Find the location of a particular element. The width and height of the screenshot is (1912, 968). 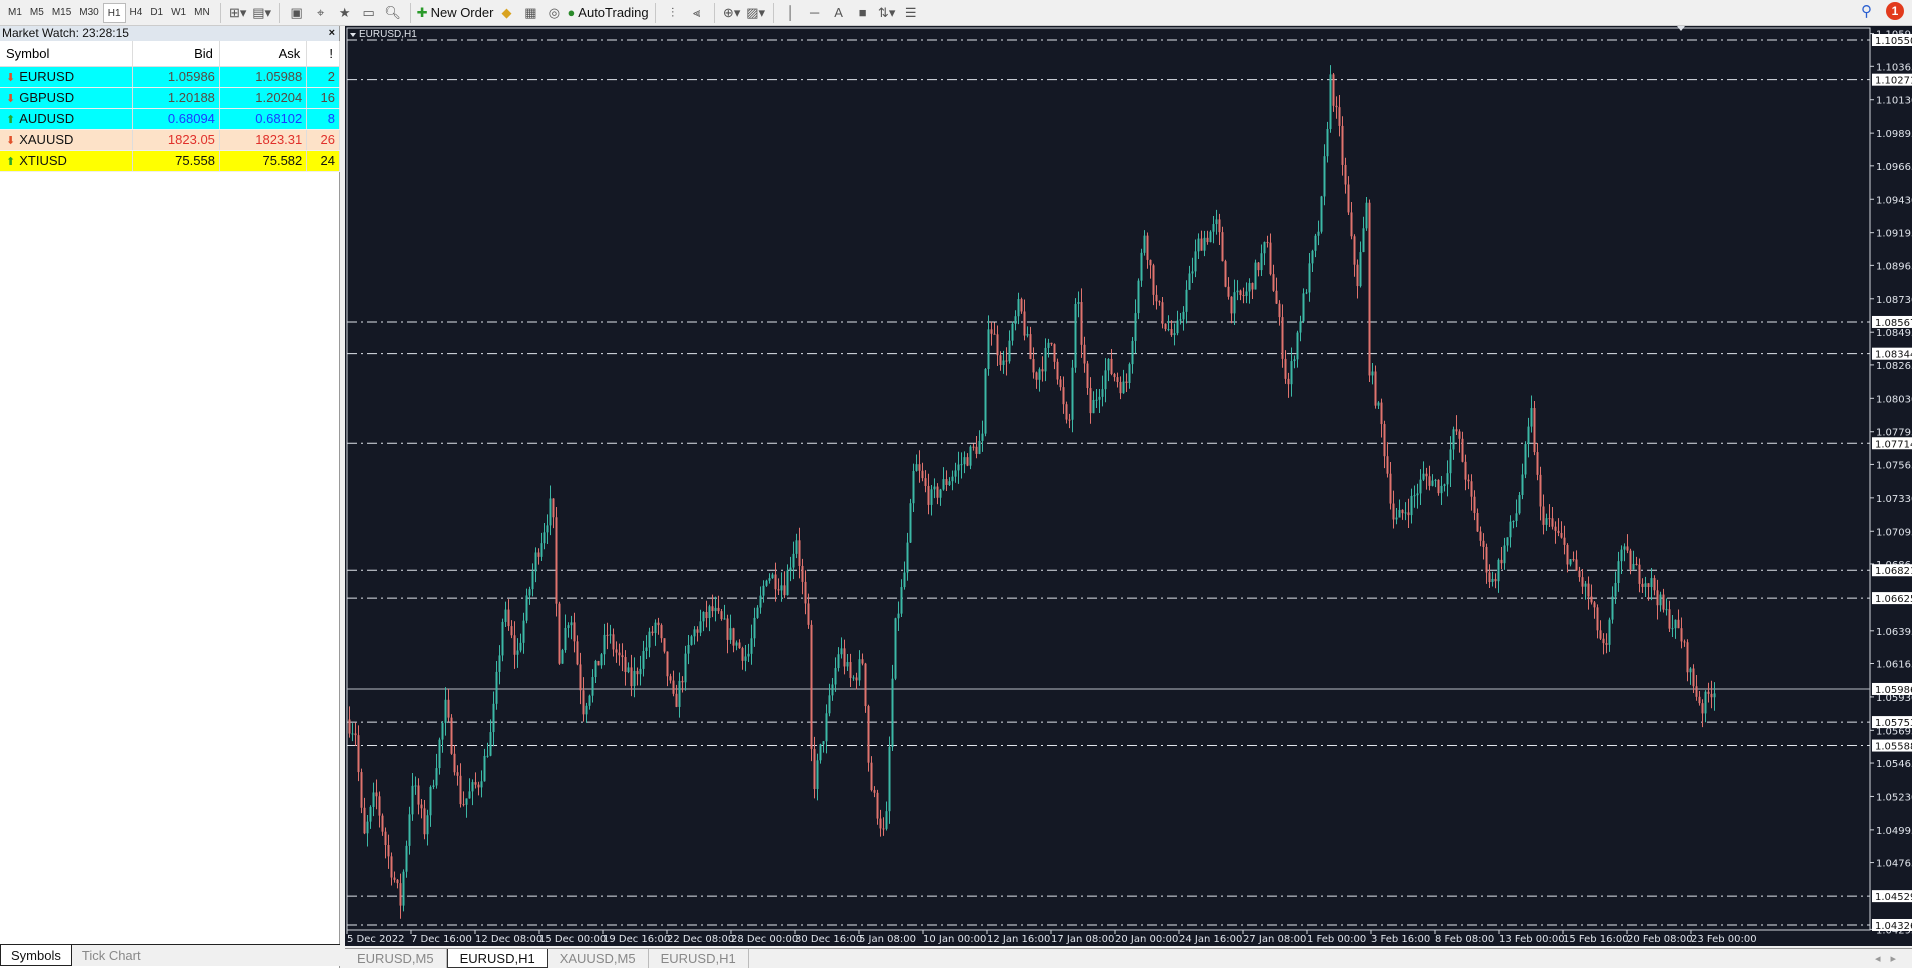

indicators-button: ⊕▾ is located at coordinates (732, 13).